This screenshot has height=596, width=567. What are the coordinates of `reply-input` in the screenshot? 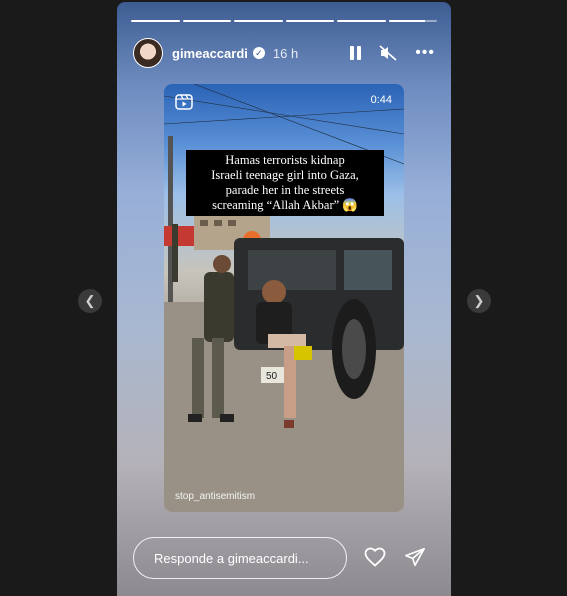 It's located at (240, 558).